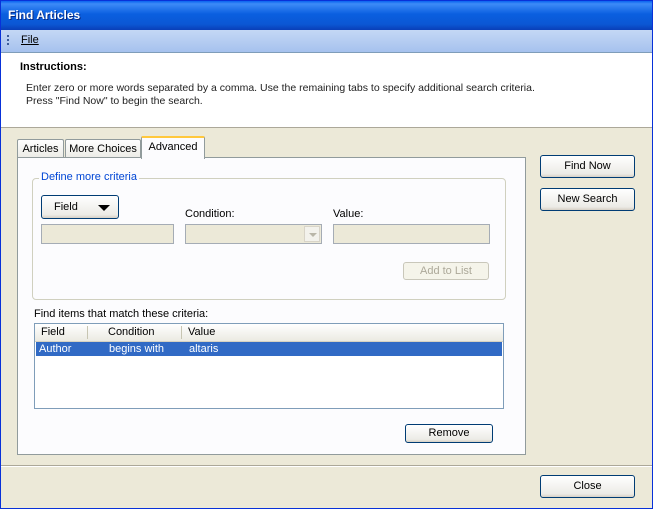 The height and width of the screenshot is (509, 653). Describe the element at coordinates (326, 15) in the screenshot. I see `title-bar: Find Articles` at that location.